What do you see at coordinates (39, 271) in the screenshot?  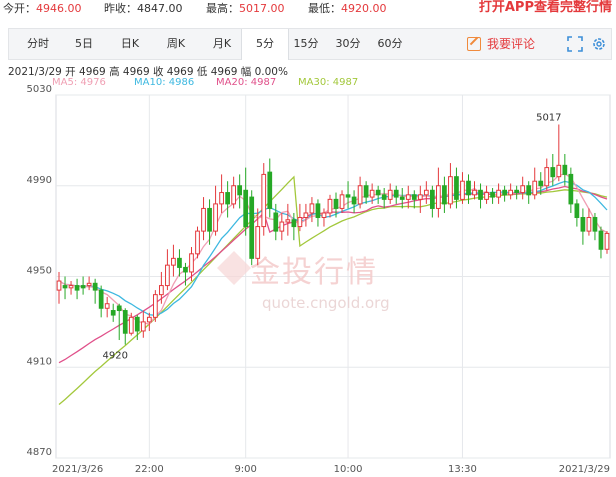 I see `y-tick-label: 4950` at bounding box center [39, 271].